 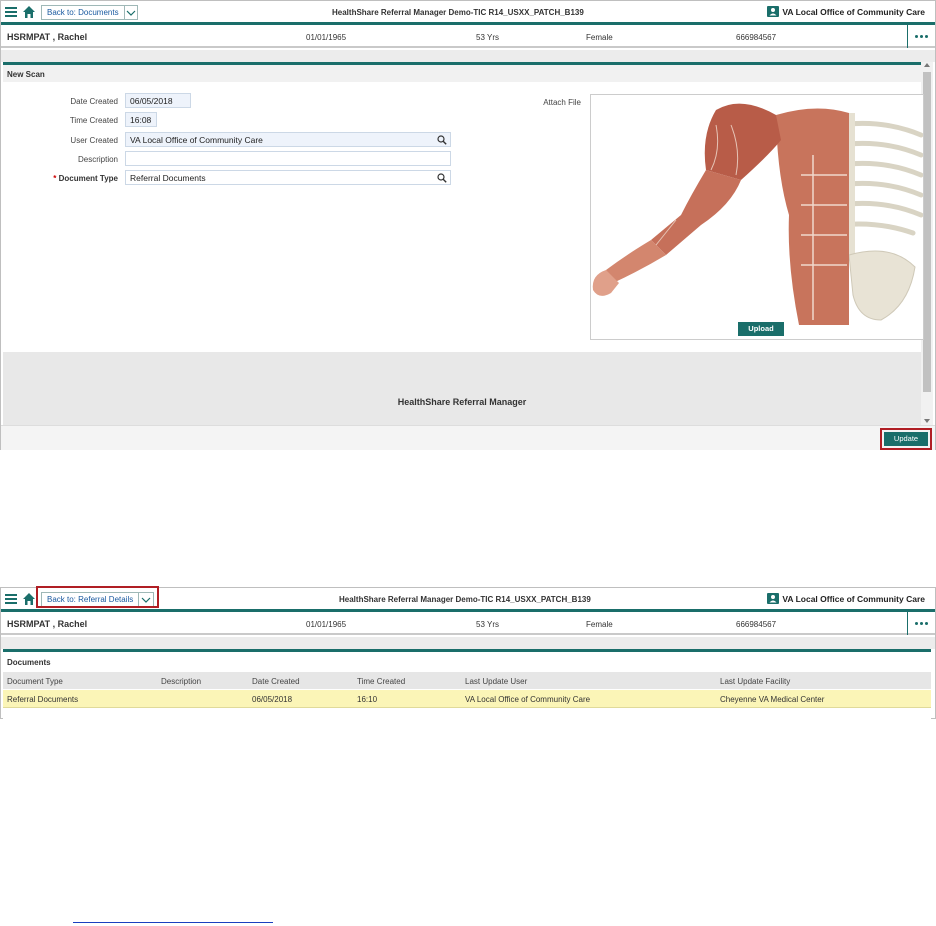 What do you see at coordinates (272, 699) in the screenshot?
I see `table-cell: 06/05/2018` at bounding box center [272, 699].